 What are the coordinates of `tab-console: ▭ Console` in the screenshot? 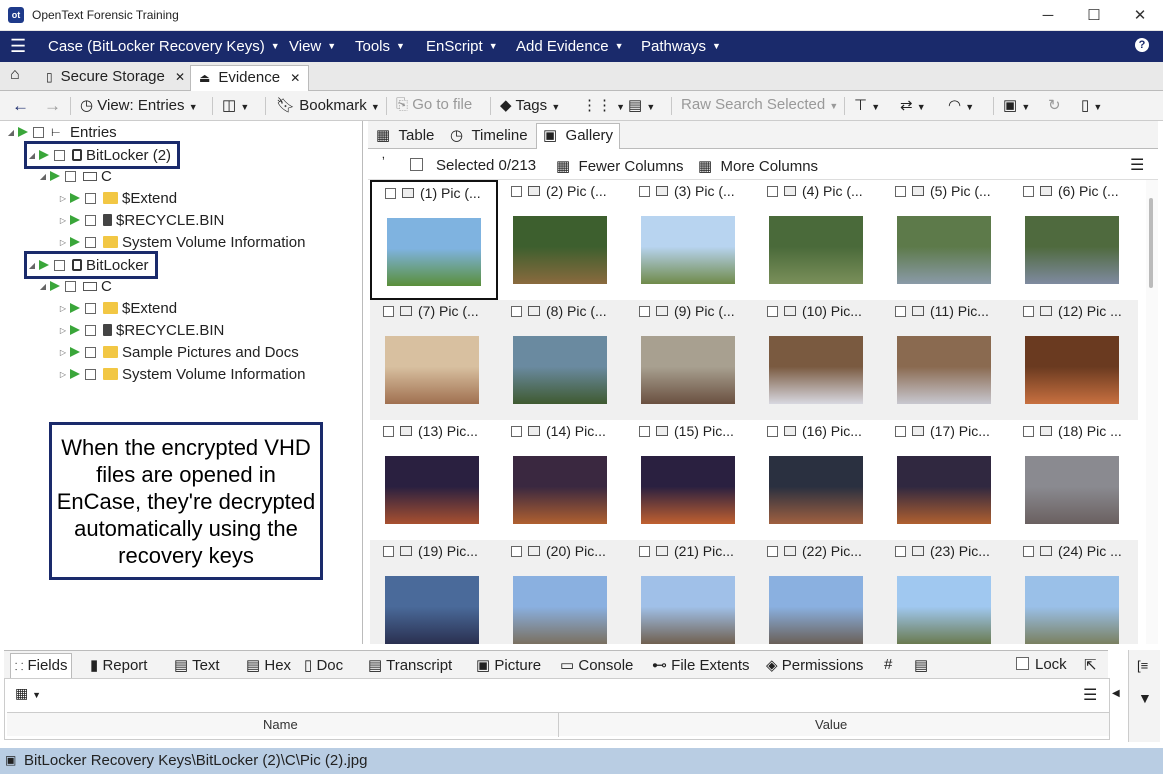 It's located at (596, 665).